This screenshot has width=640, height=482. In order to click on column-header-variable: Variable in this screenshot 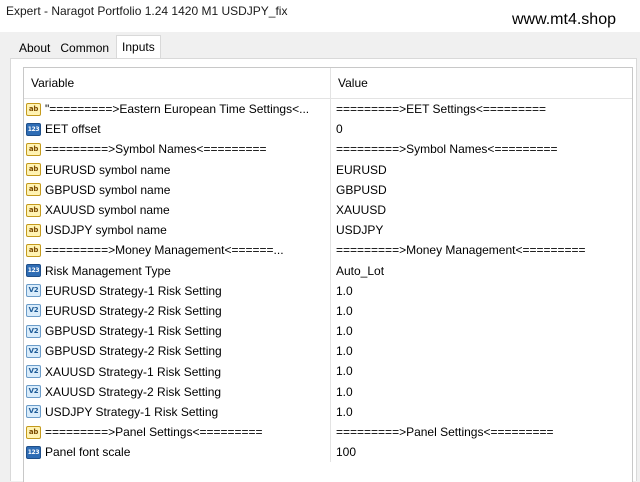, I will do `click(177, 83)`.